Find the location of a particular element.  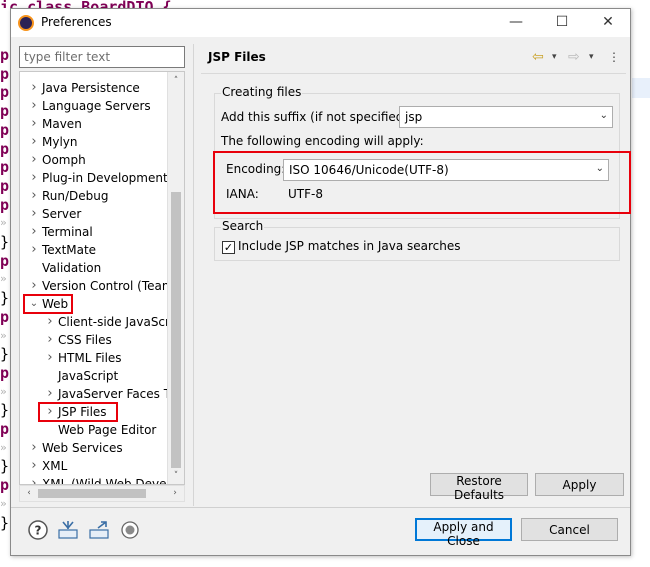

tree-item: Web Page Editor is located at coordinates (94, 430).